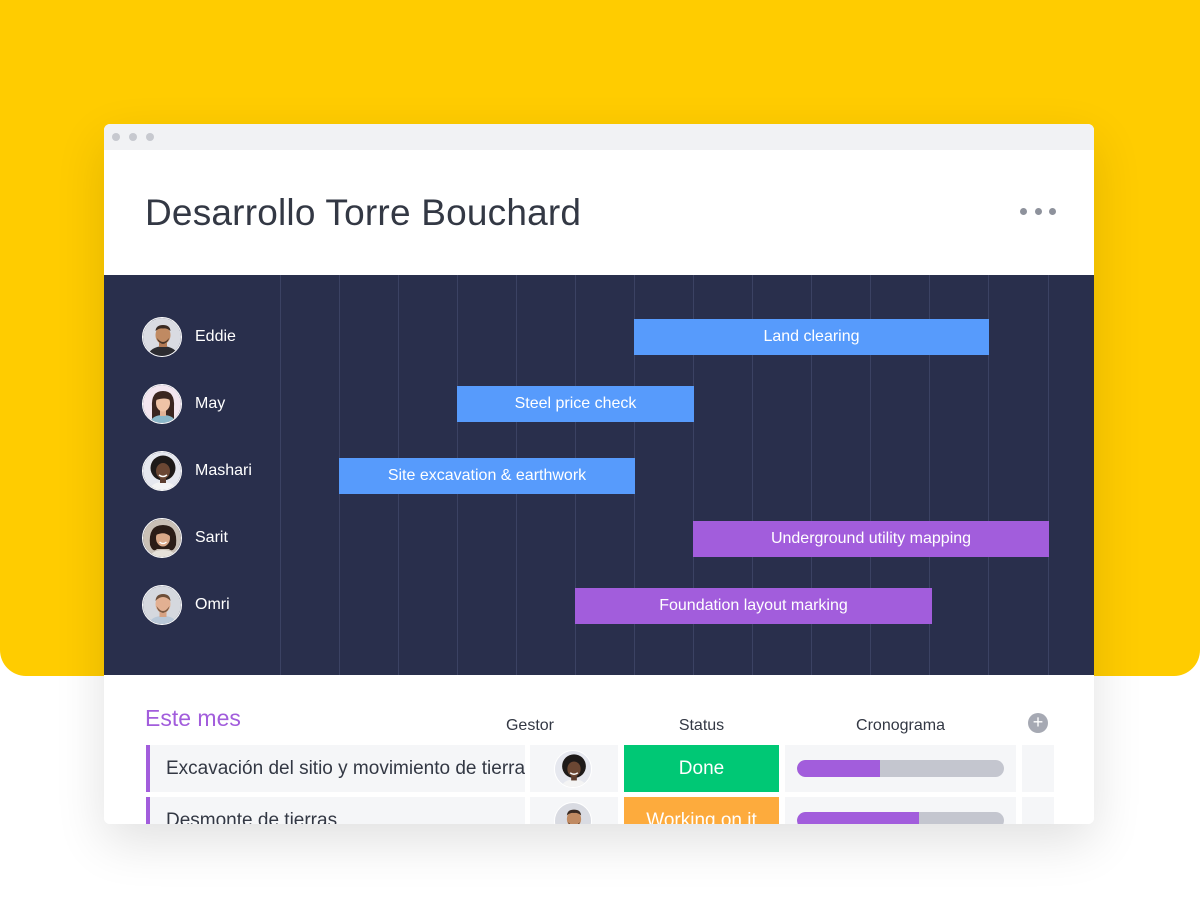  Describe the element at coordinates (189, 337) in the screenshot. I see `gantt-person-eddie: Eddie` at that location.